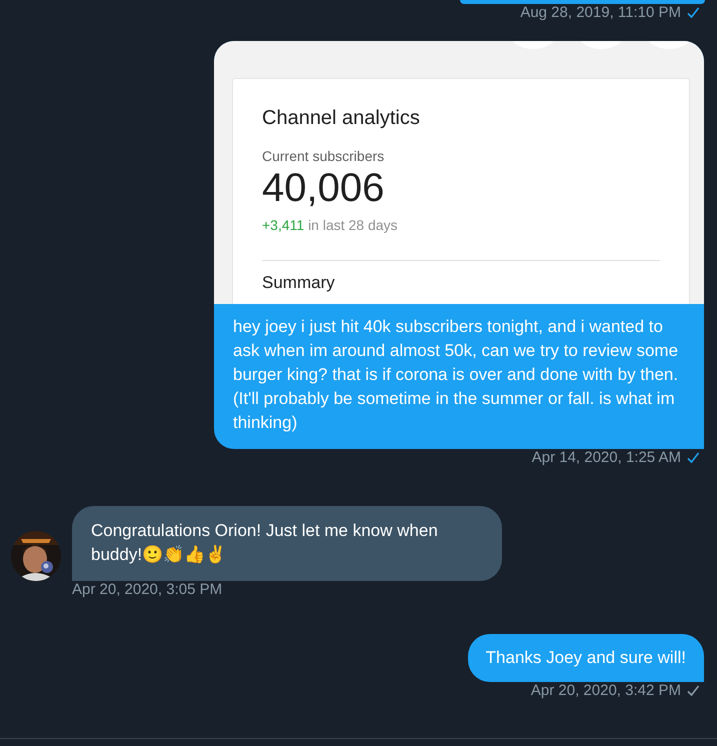 This screenshot has height=746, width=717. What do you see at coordinates (299, 283) in the screenshot?
I see `section-heading: Summary` at bounding box center [299, 283].